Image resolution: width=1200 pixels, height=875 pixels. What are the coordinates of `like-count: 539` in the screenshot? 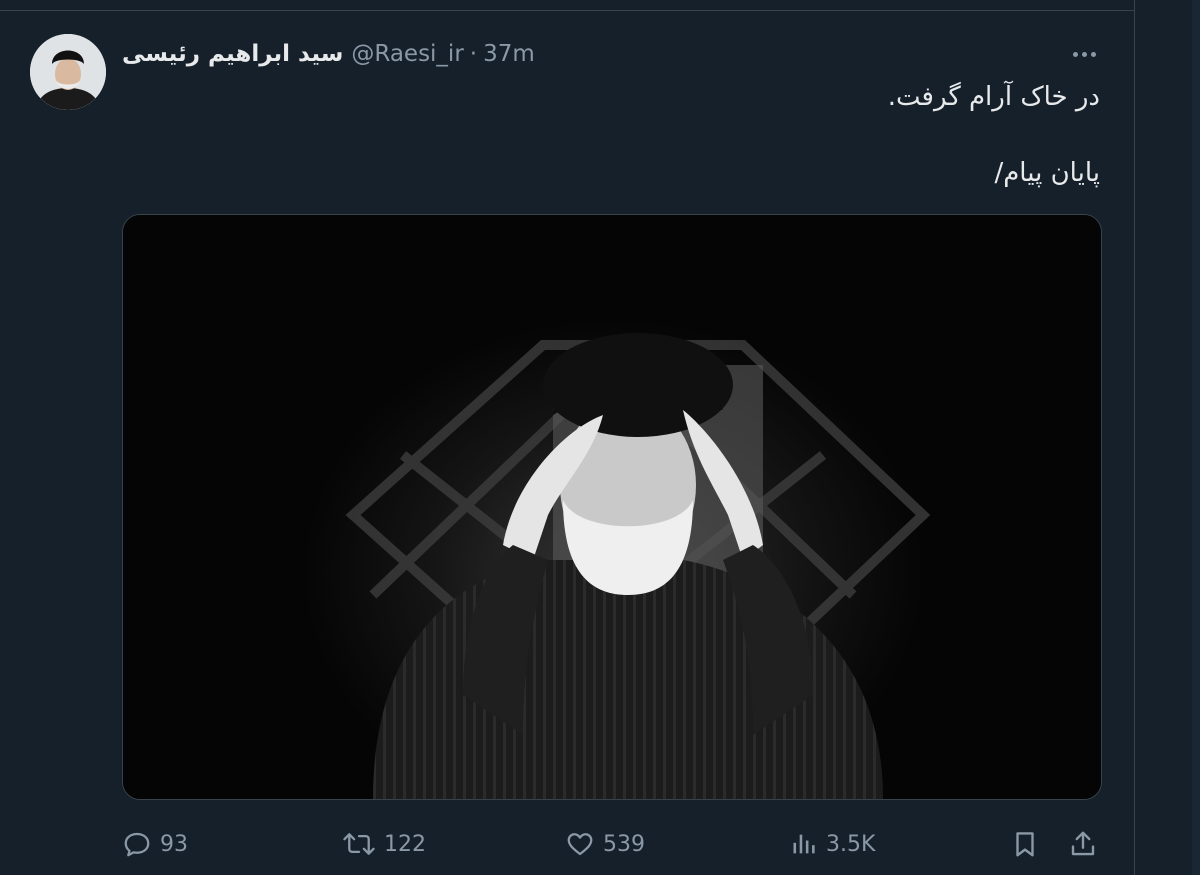 It's located at (624, 844).